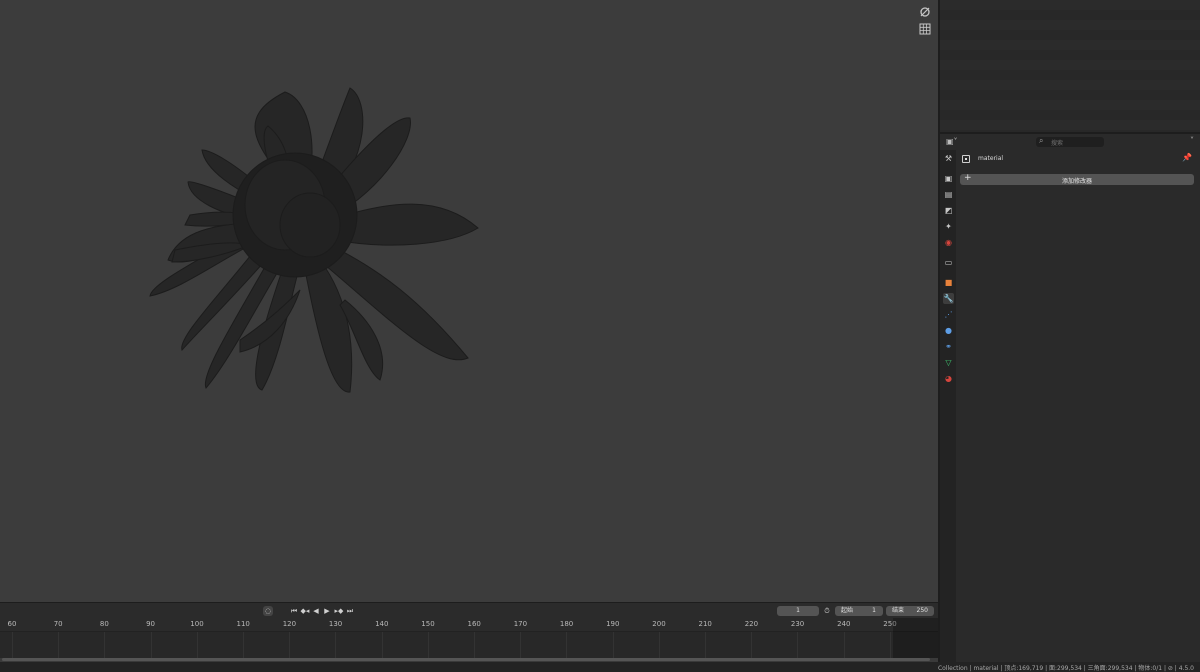  Describe the element at coordinates (469, 645) in the screenshot. I see `timeline-track-area` at that location.